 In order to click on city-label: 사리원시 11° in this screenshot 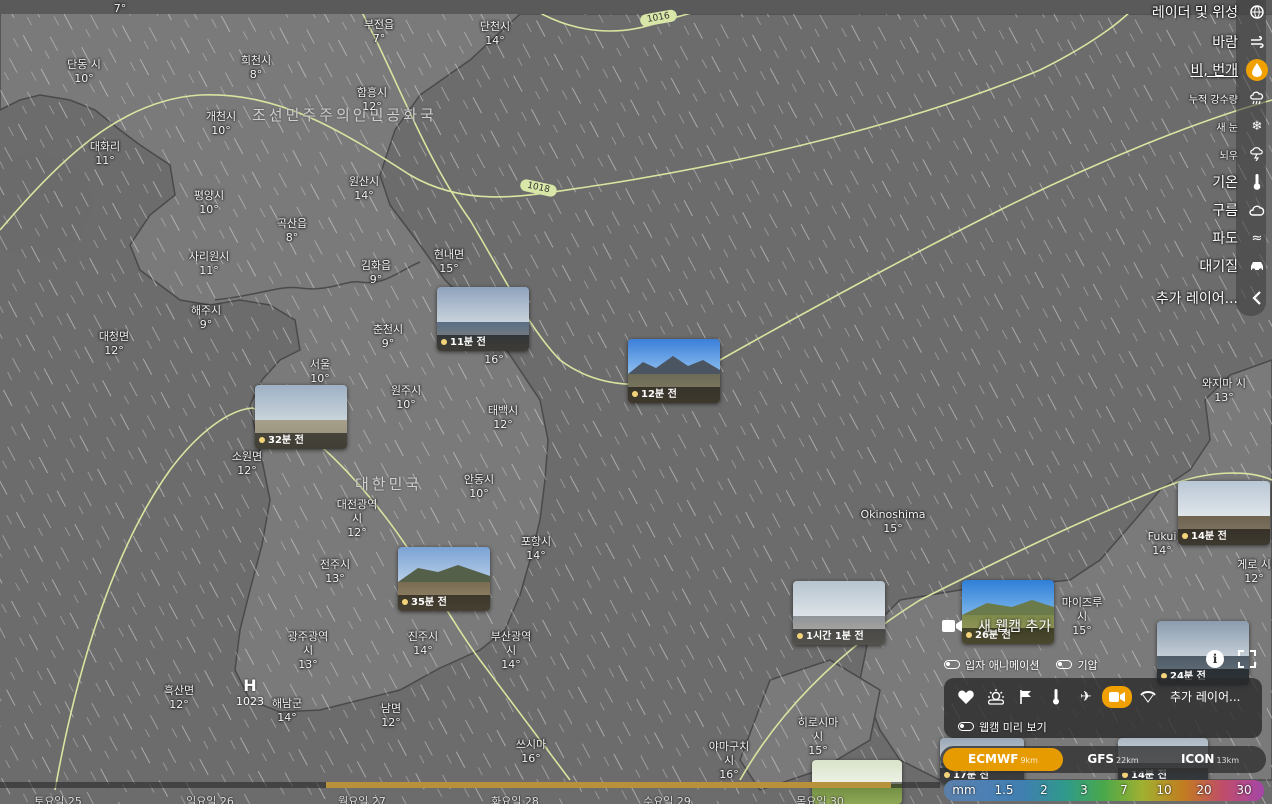, I will do `click(209, 263)`.